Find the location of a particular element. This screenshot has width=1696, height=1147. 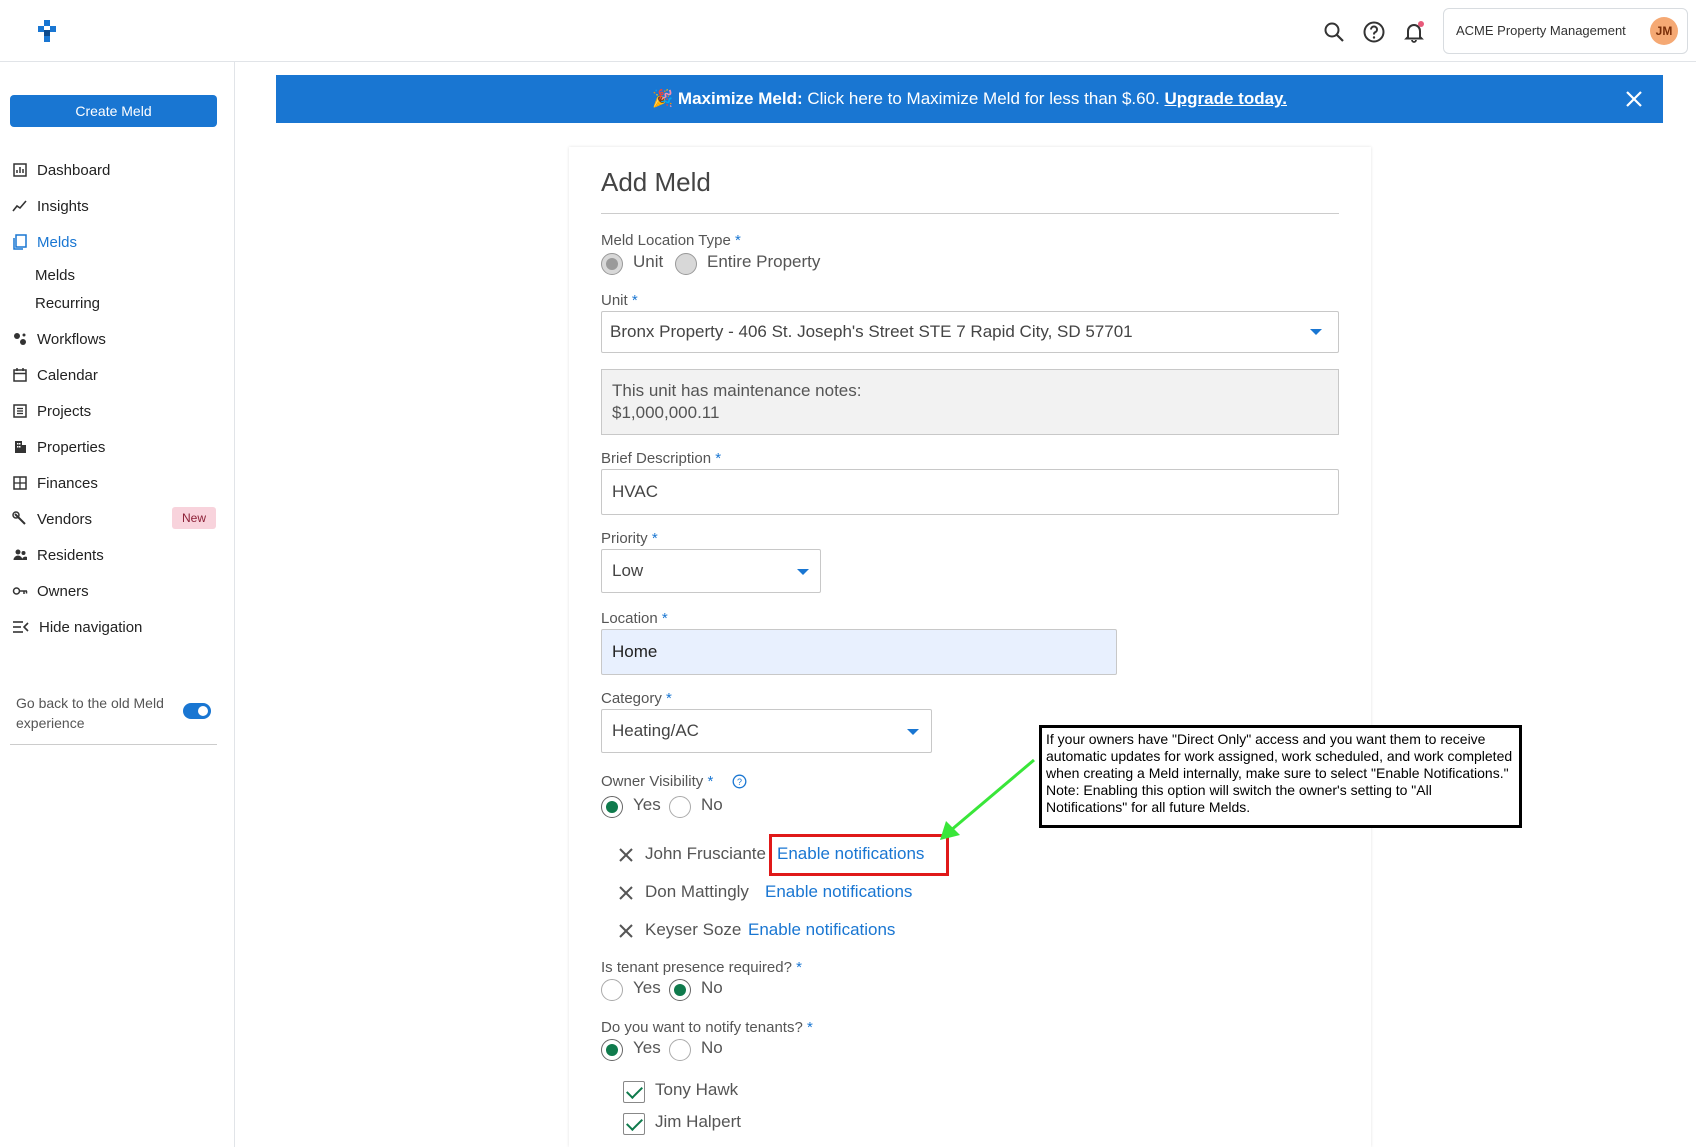

sidebar-item-calendar: Calendar is located at coordinates (55, 375).